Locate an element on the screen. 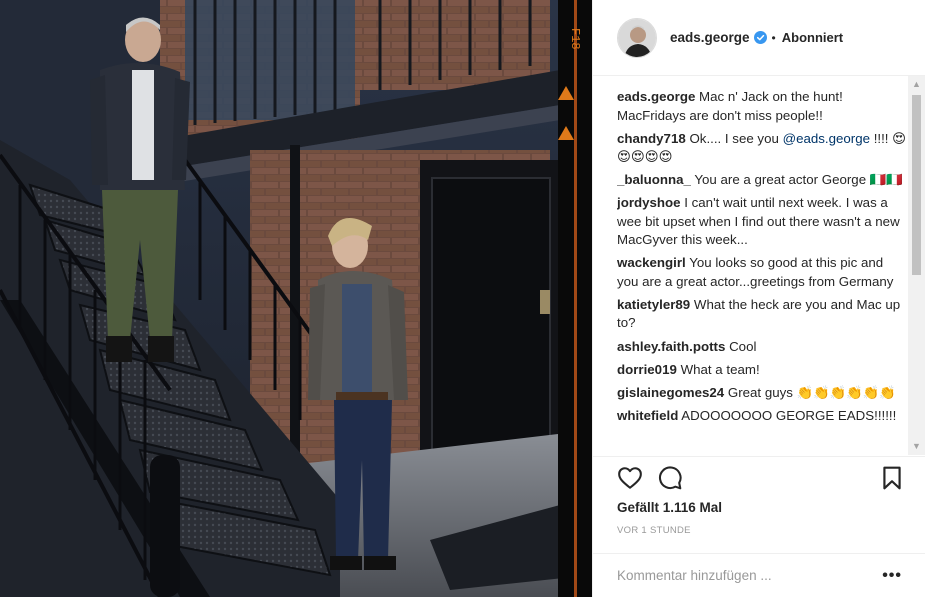  comment-author: dorrie019 is located at coordinates (647, 369).